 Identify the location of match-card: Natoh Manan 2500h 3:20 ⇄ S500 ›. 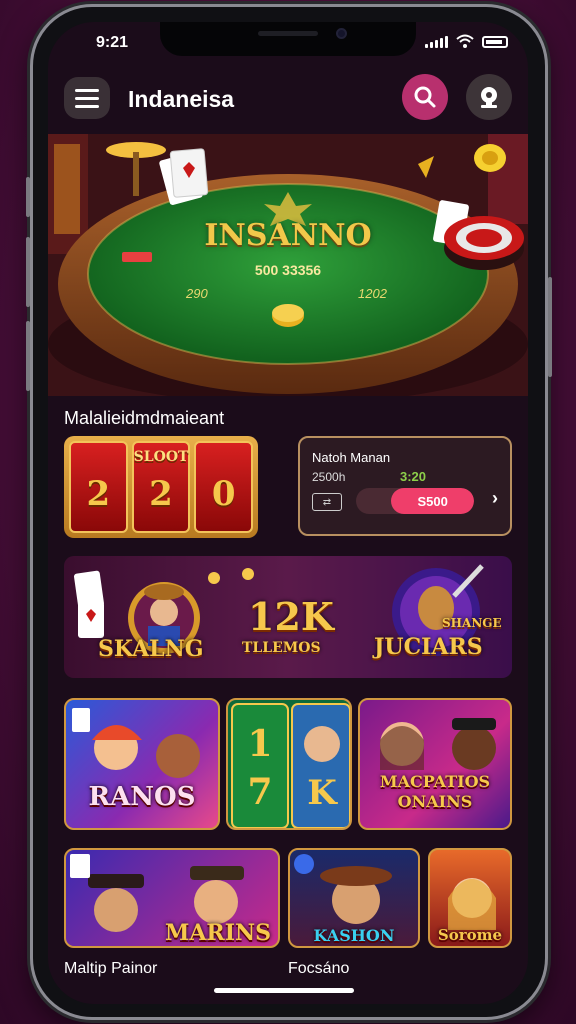
(405, 486).